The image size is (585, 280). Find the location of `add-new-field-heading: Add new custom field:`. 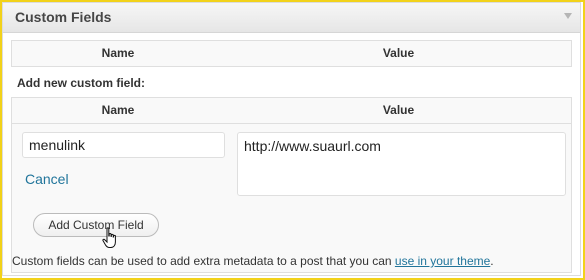

add-new-field-heading: Add new custom field: is located at coordinates (81, 83).